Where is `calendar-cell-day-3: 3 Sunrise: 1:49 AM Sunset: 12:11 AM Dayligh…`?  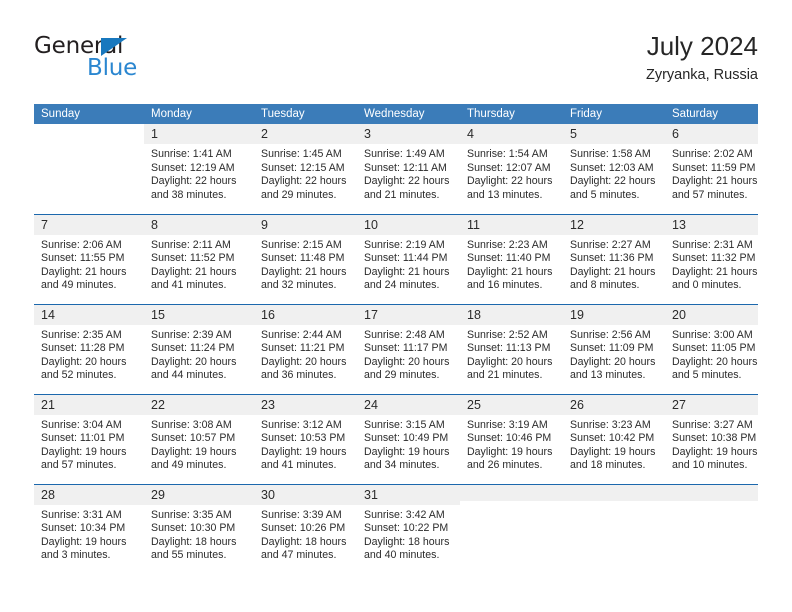
calendar-cell-day-3: 3 Sunrise: 1:49 AM Sunset: 12:11 AM Dayligh… is located at coordinates (408, 169).